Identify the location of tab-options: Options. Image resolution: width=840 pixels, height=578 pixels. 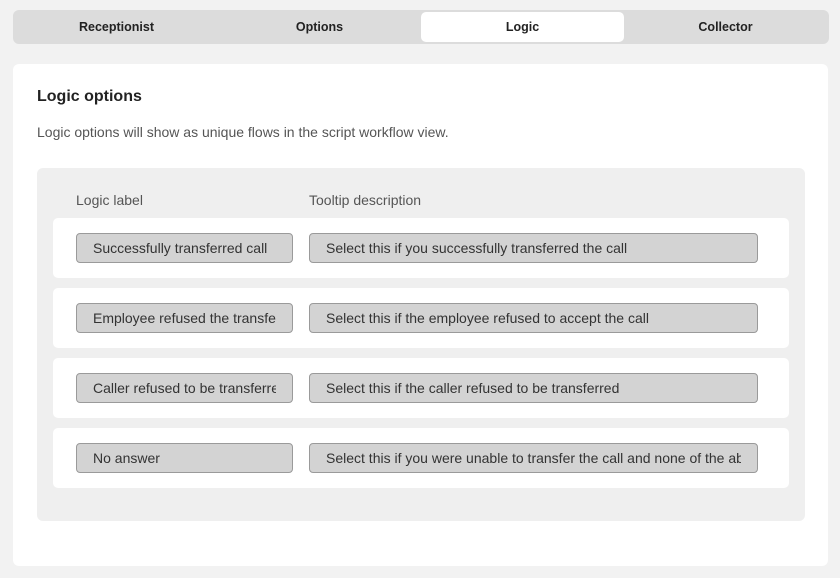
(319, 27).